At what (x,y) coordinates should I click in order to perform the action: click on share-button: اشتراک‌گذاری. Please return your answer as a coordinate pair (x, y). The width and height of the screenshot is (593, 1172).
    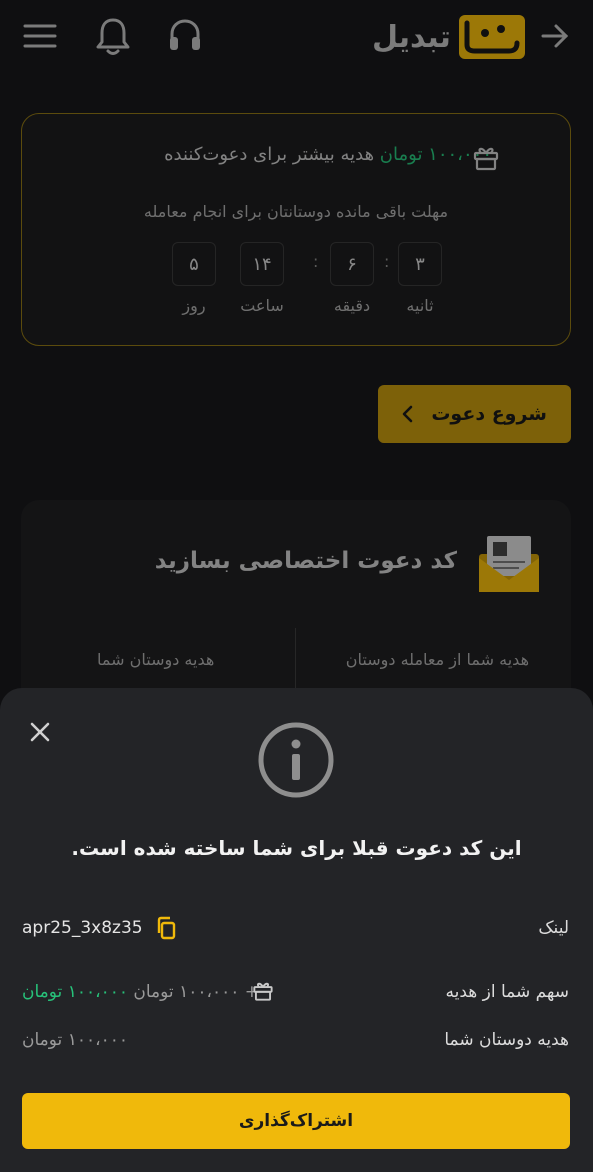
    Looking at the image, I should click on (296, 1121).